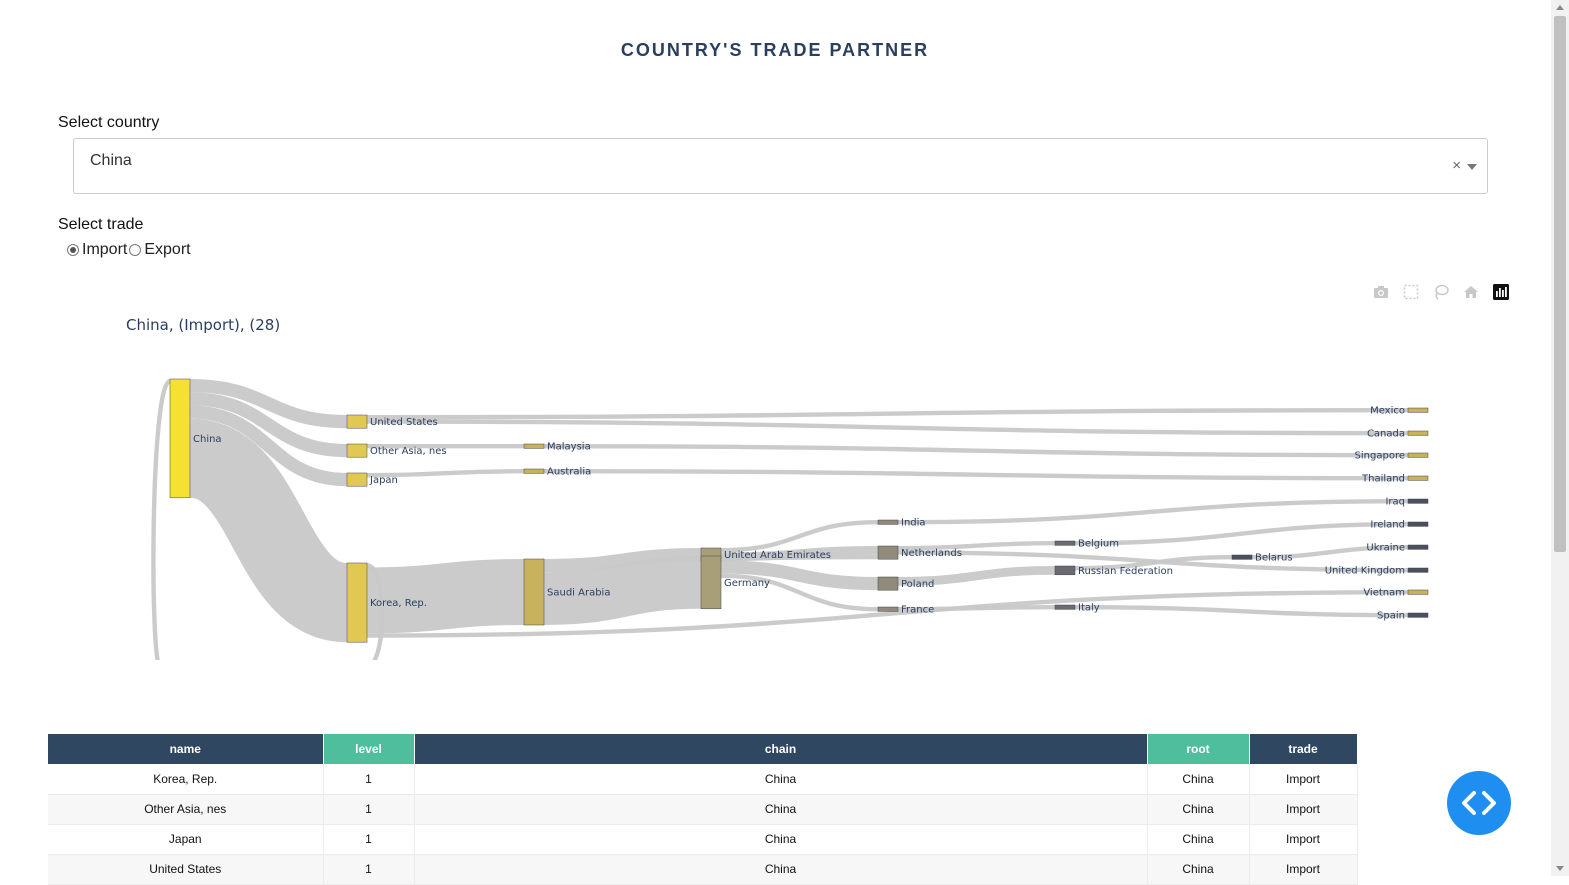 The image size is (1569, 885). Describe the element at coordinates (534, 471) in the screenshot. I see `sankey-node-australia` at that location.